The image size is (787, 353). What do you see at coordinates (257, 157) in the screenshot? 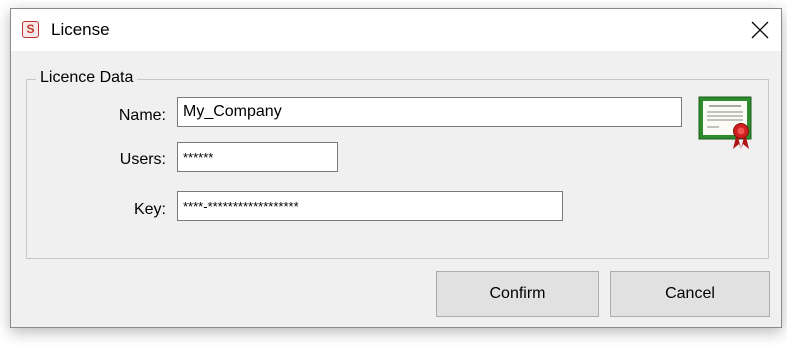
I see `users-input` at bounding box center [257, 157].